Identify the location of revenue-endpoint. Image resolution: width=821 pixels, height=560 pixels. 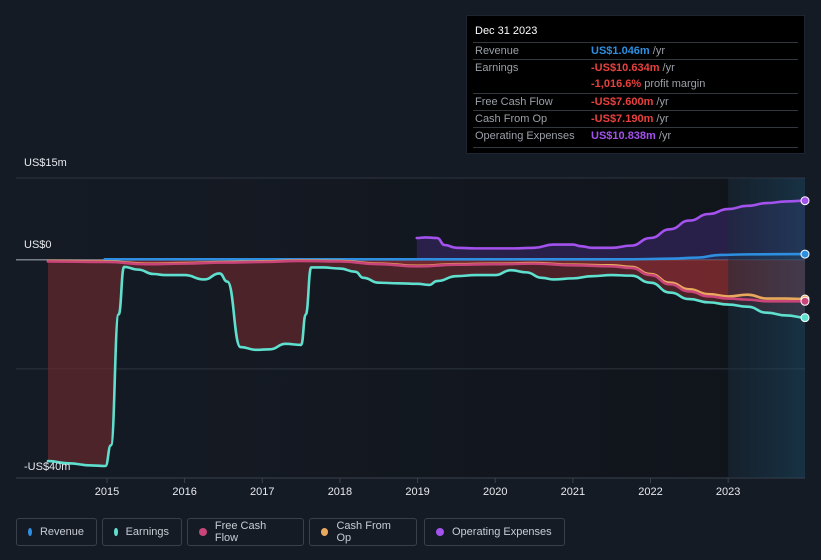
(805, 254).